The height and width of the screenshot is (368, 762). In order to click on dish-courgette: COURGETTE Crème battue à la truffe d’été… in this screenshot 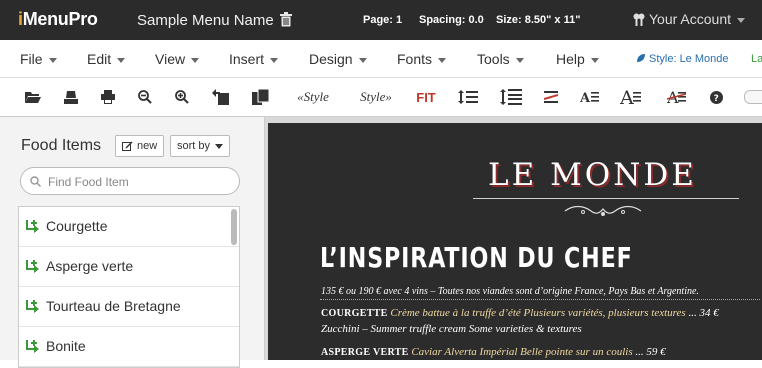, I will do `click(520, 313)`.